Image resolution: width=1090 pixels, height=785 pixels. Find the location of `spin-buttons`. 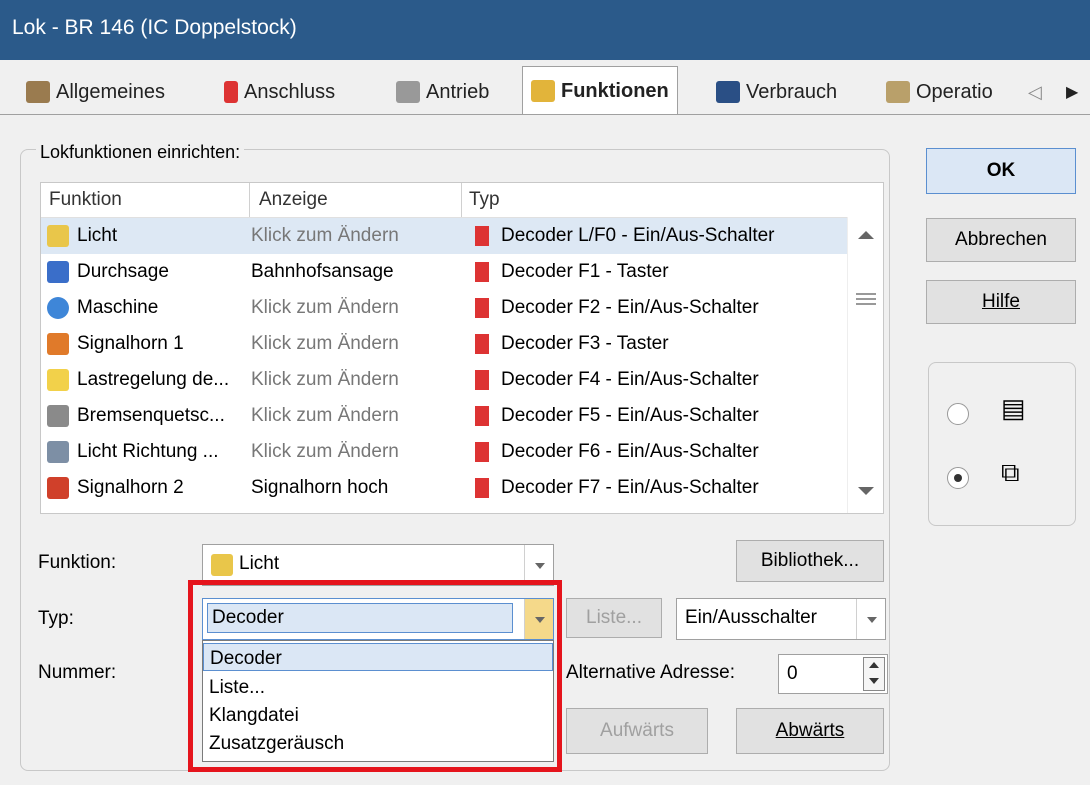

spin-buttons is located at coordinates (874, 674).